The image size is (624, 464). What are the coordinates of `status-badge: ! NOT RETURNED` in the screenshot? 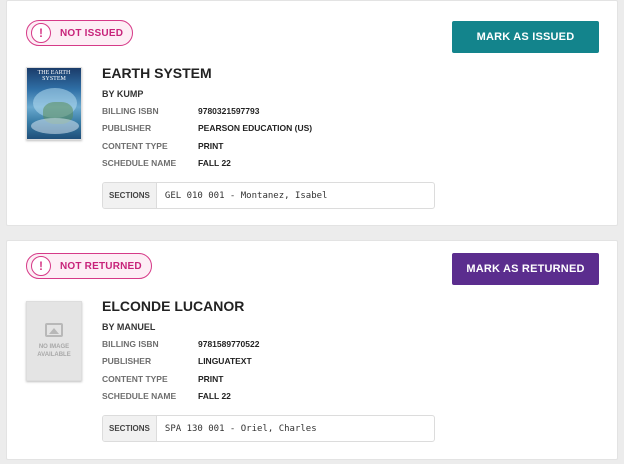 It's located at (89, 266).